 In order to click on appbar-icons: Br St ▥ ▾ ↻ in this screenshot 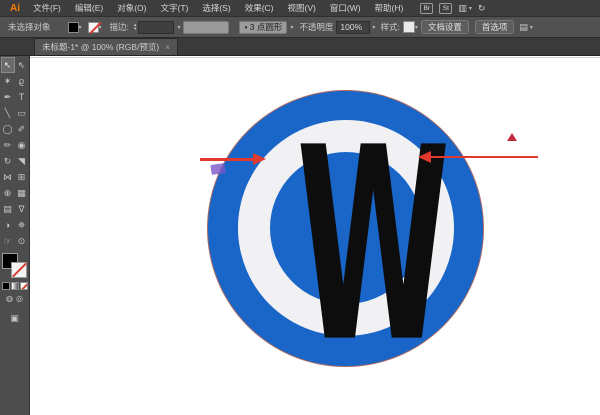, I will do `click(453, 8)`.